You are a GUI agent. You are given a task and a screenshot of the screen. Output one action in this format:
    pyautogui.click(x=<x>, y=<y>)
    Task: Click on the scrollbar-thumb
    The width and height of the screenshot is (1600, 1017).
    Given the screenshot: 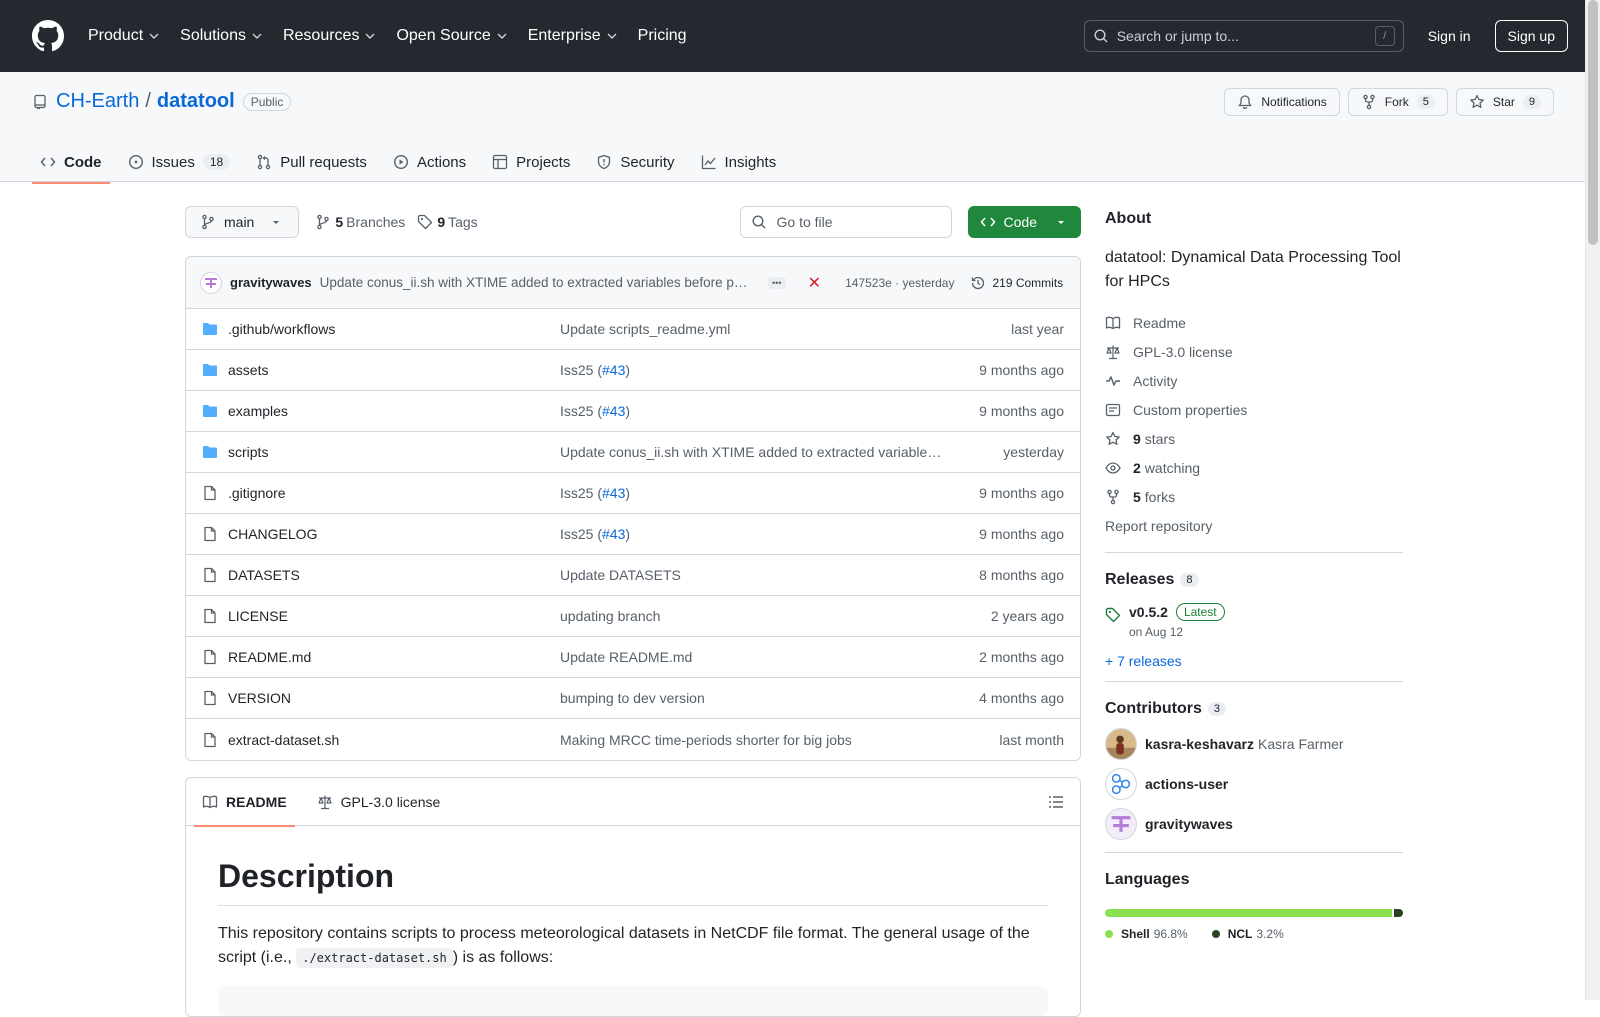 What is the action you would take?
    pyautogui.click(x=1593, y=122)
    